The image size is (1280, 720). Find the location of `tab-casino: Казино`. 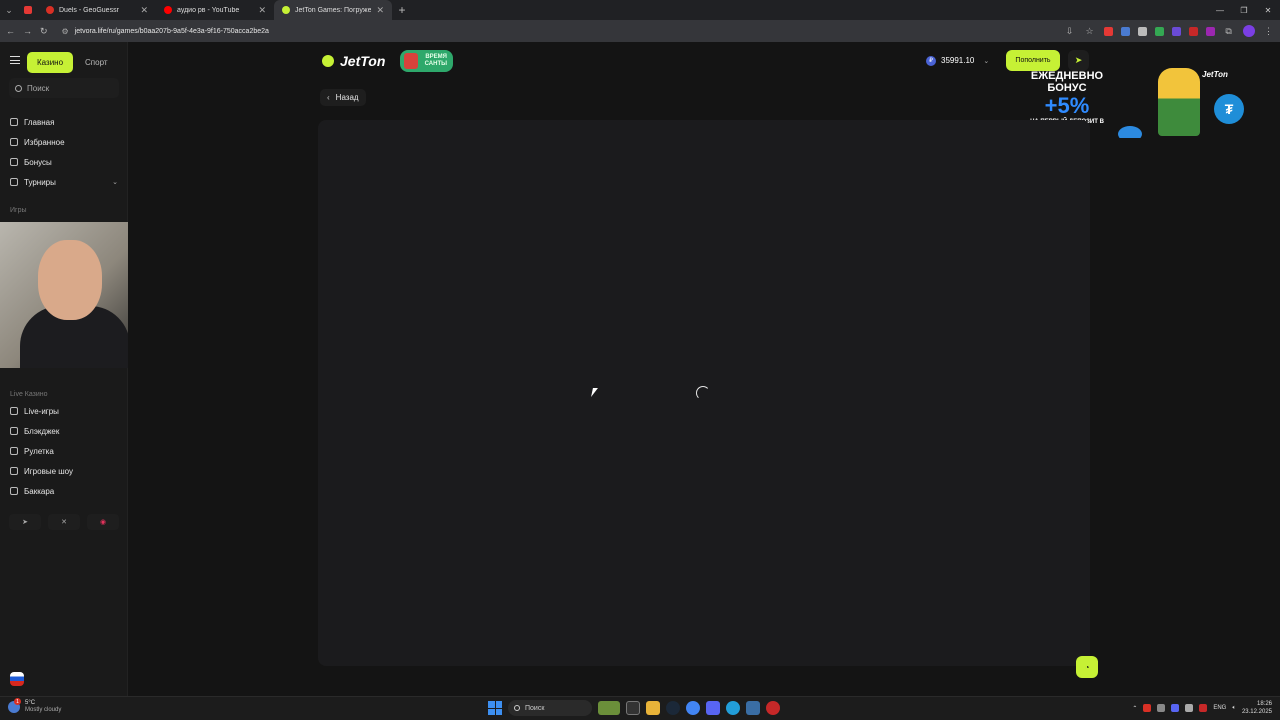

tab-casino: Казино is located at coordinates (50, 62).